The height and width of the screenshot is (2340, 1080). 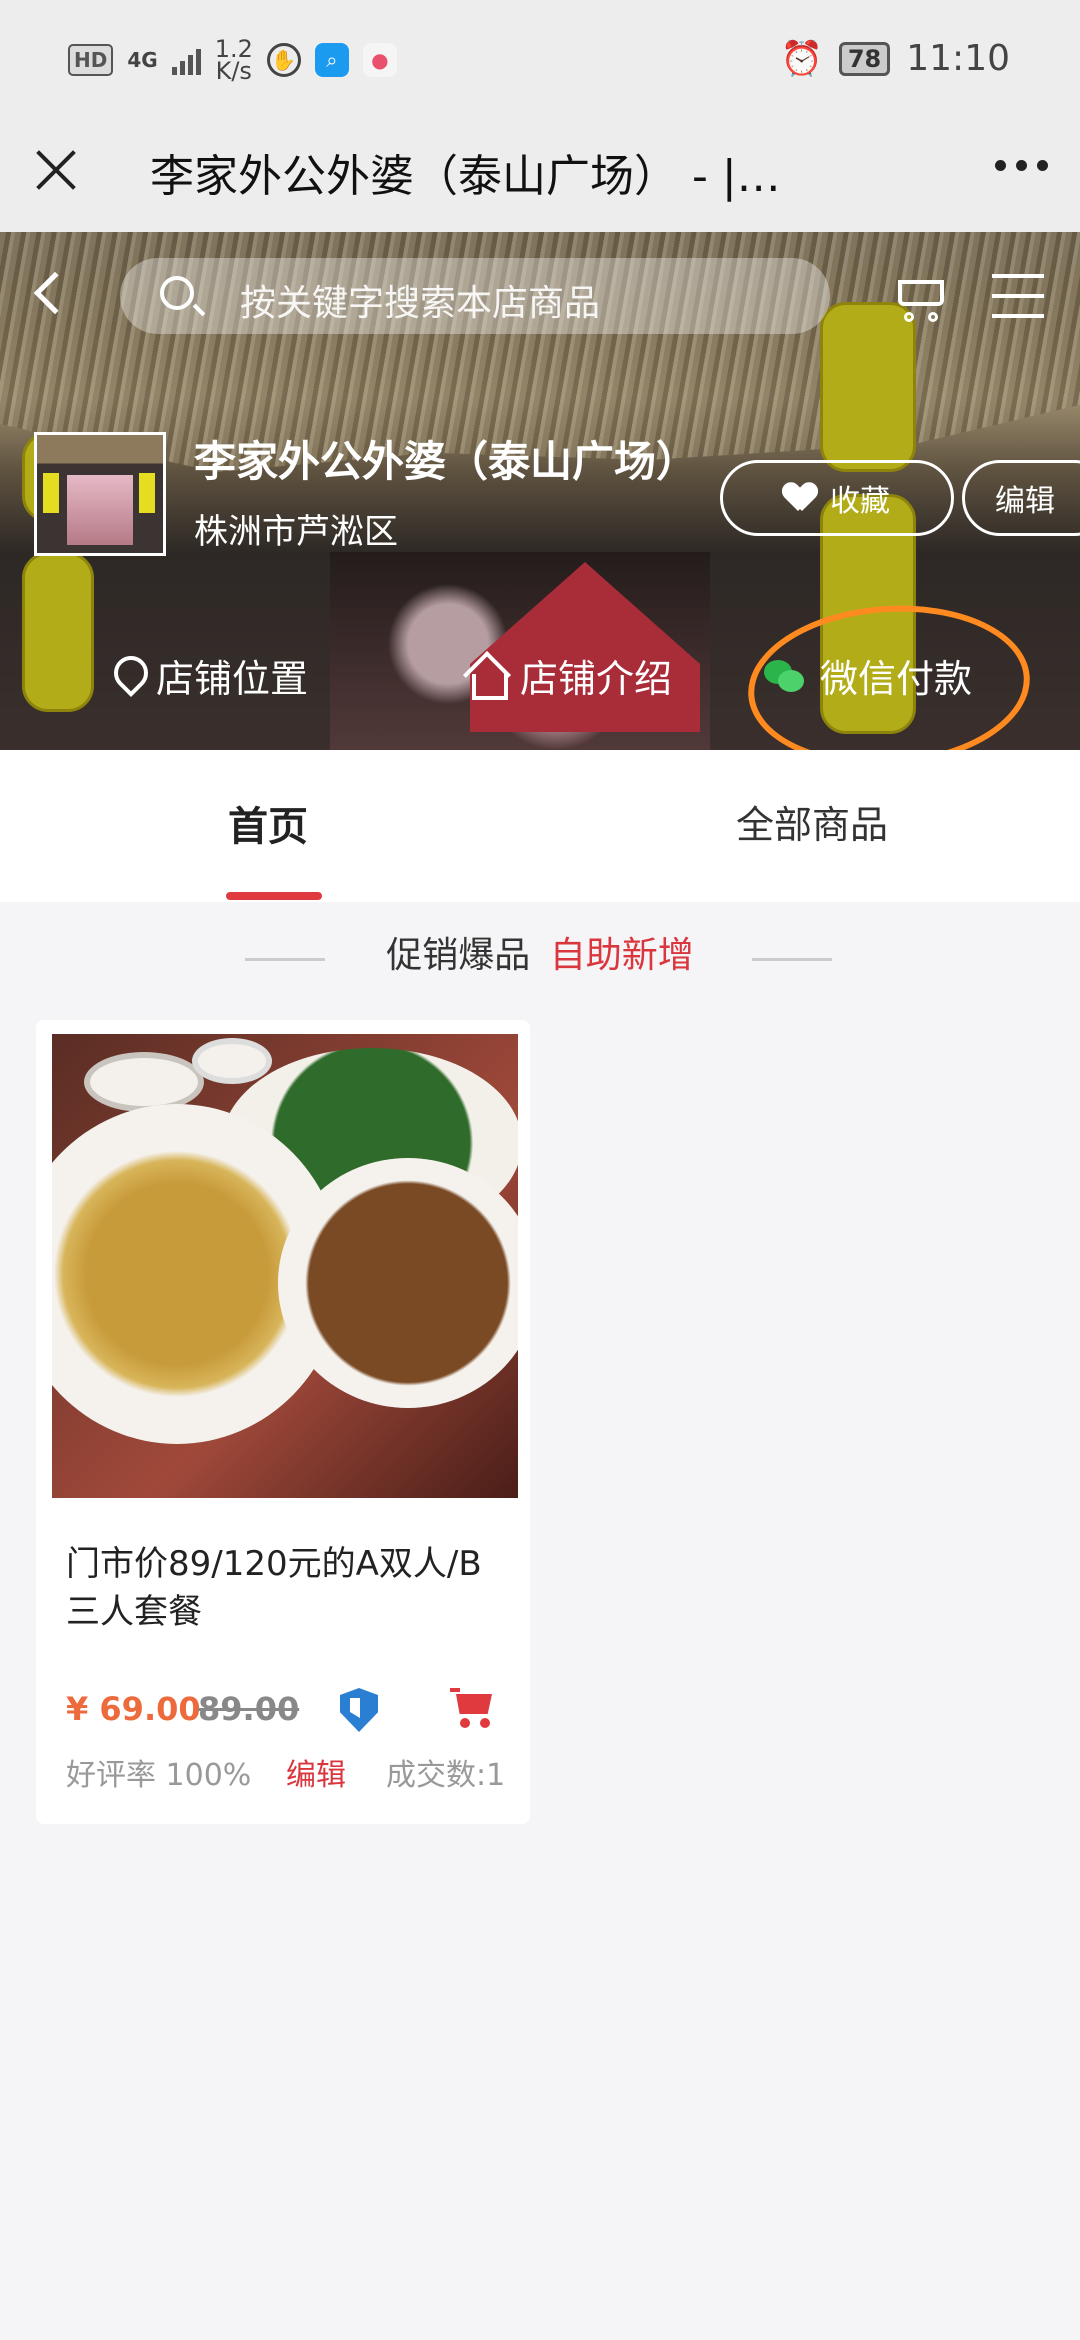 I want to click on tab-bar: 首页 全部商品, so click(x=540, y=826).